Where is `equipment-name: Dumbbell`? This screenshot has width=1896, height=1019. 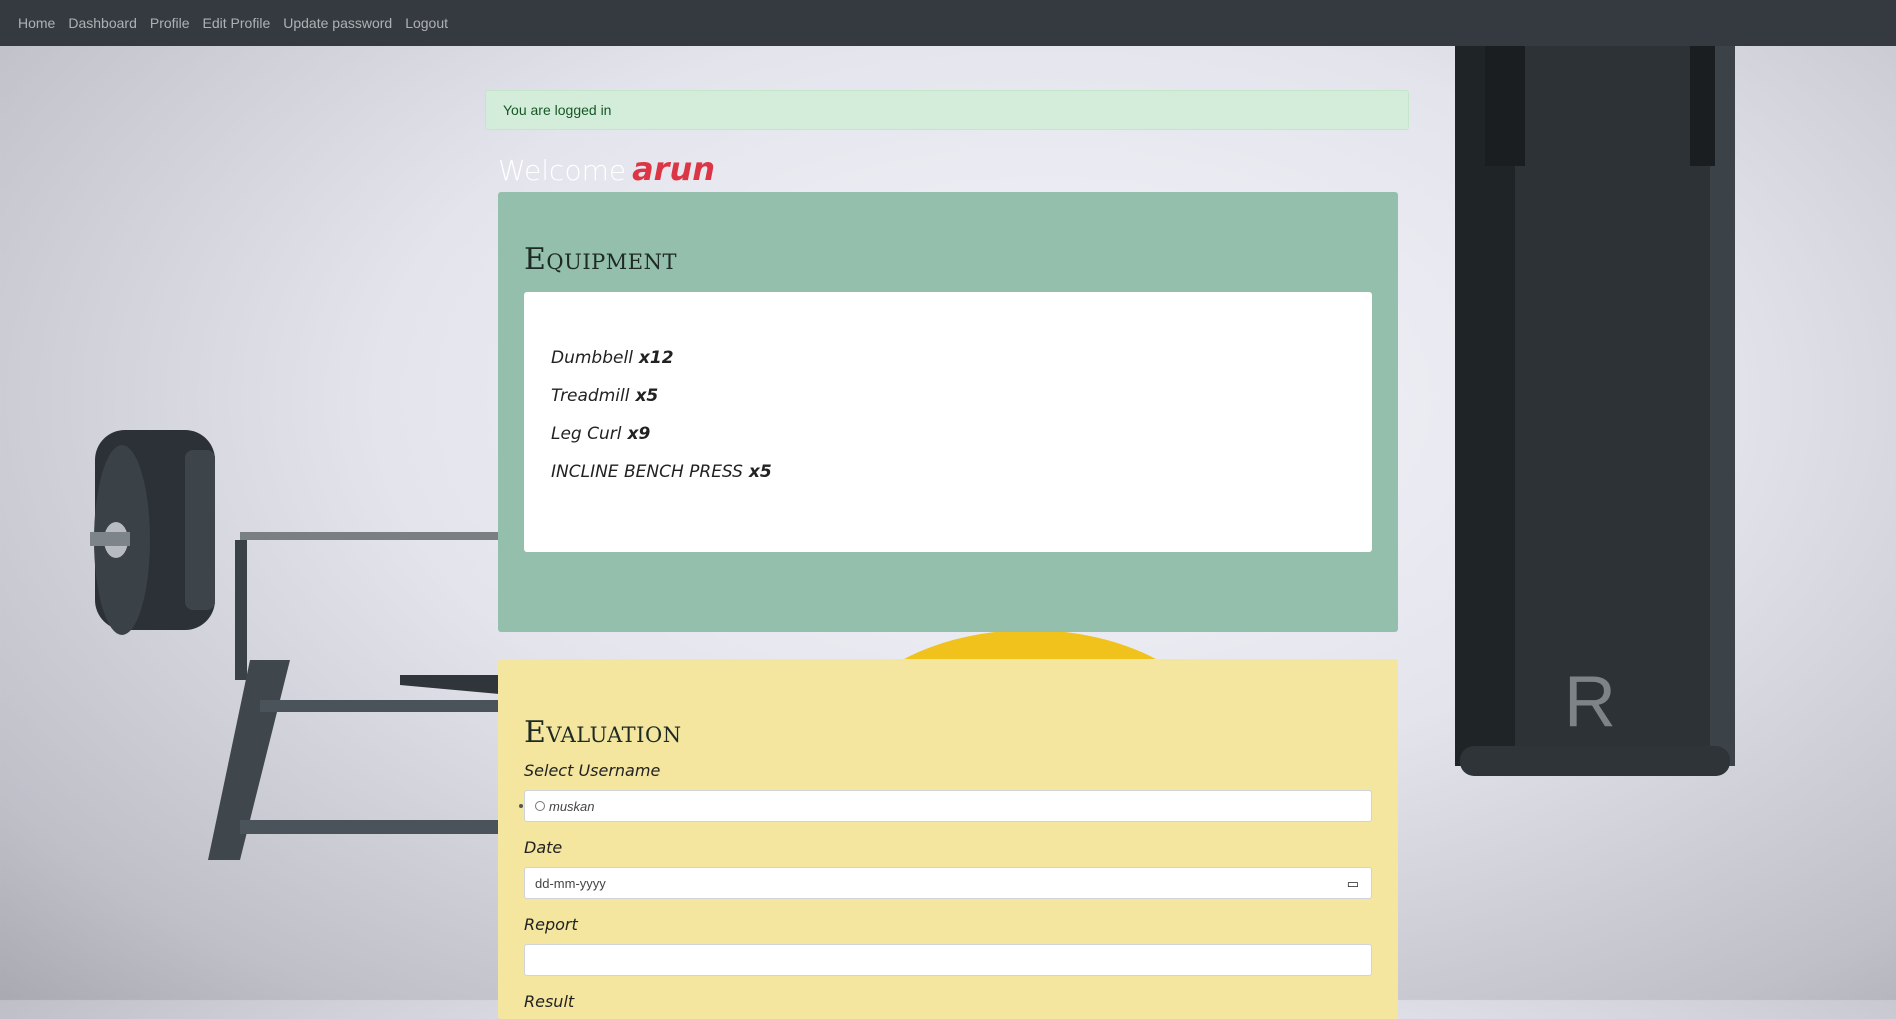
equipment-name: Dumbbell is located at coordinates (592, 358).